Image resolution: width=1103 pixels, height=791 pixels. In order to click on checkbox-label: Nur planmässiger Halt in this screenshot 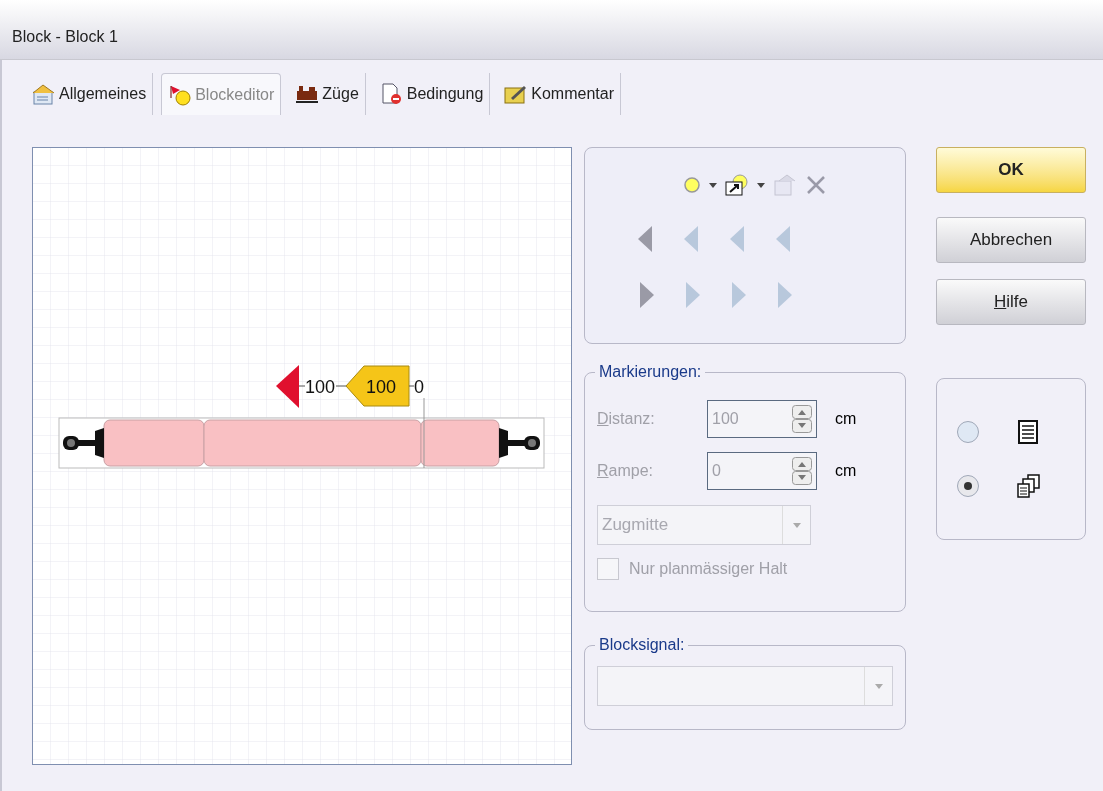, I will do `click(708, 569)`.